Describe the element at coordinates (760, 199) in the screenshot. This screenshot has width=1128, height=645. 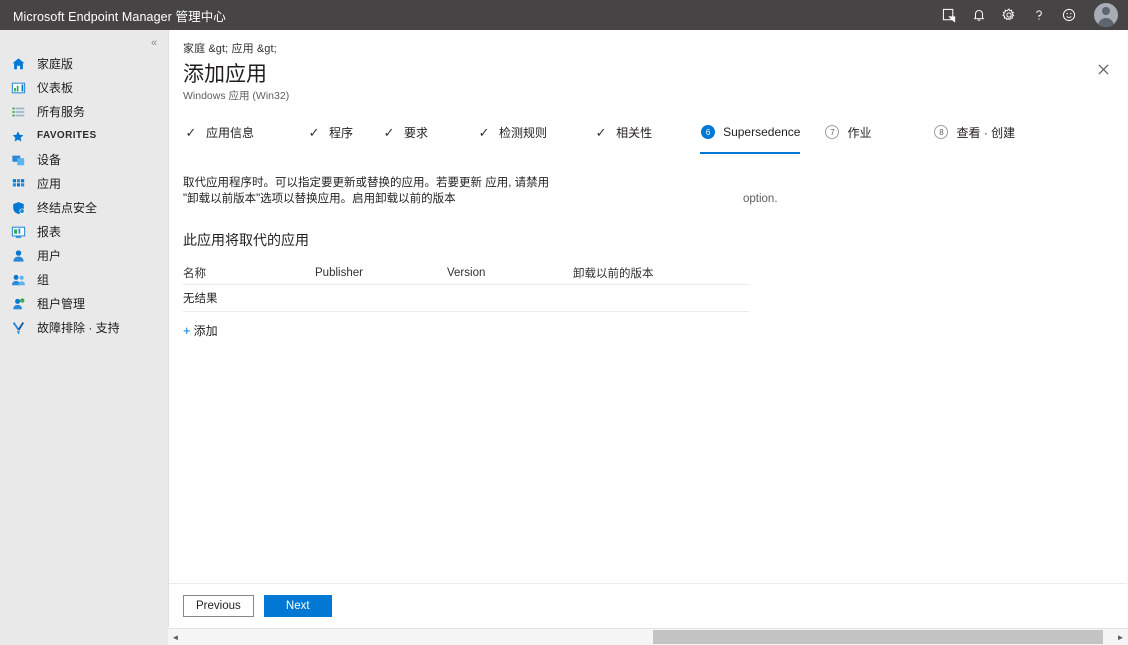
I see `description-option-text: option.` at that location.